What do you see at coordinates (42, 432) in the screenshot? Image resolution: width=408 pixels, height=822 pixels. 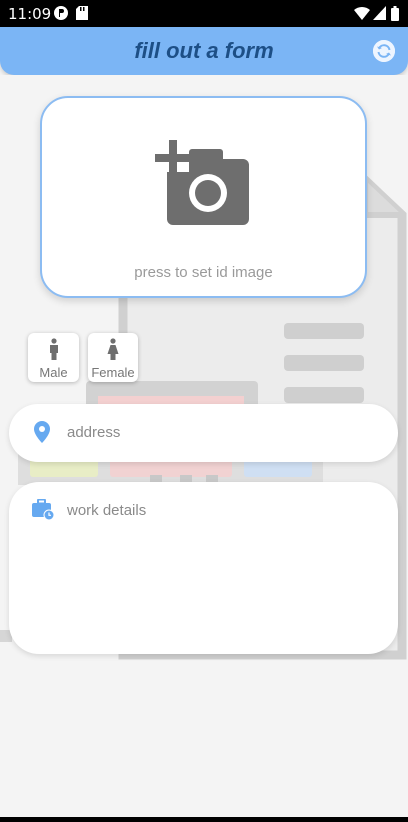 I see `location-pin-icon` at bounding box center [42, 432].